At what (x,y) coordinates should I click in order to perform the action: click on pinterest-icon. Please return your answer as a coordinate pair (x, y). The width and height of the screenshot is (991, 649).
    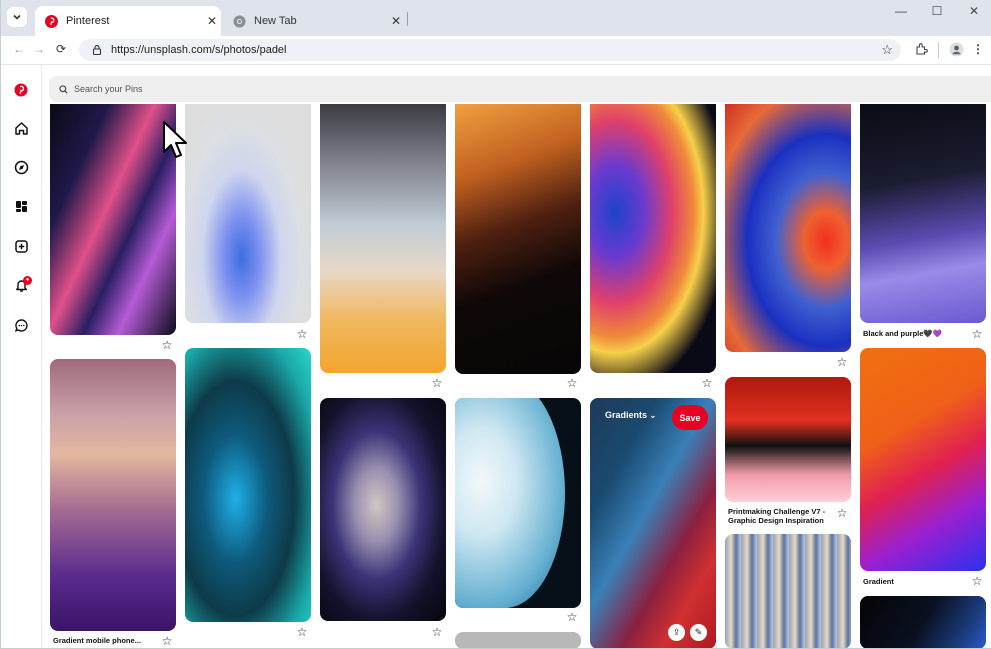
    Looking at the image, I should click on (51, 21).